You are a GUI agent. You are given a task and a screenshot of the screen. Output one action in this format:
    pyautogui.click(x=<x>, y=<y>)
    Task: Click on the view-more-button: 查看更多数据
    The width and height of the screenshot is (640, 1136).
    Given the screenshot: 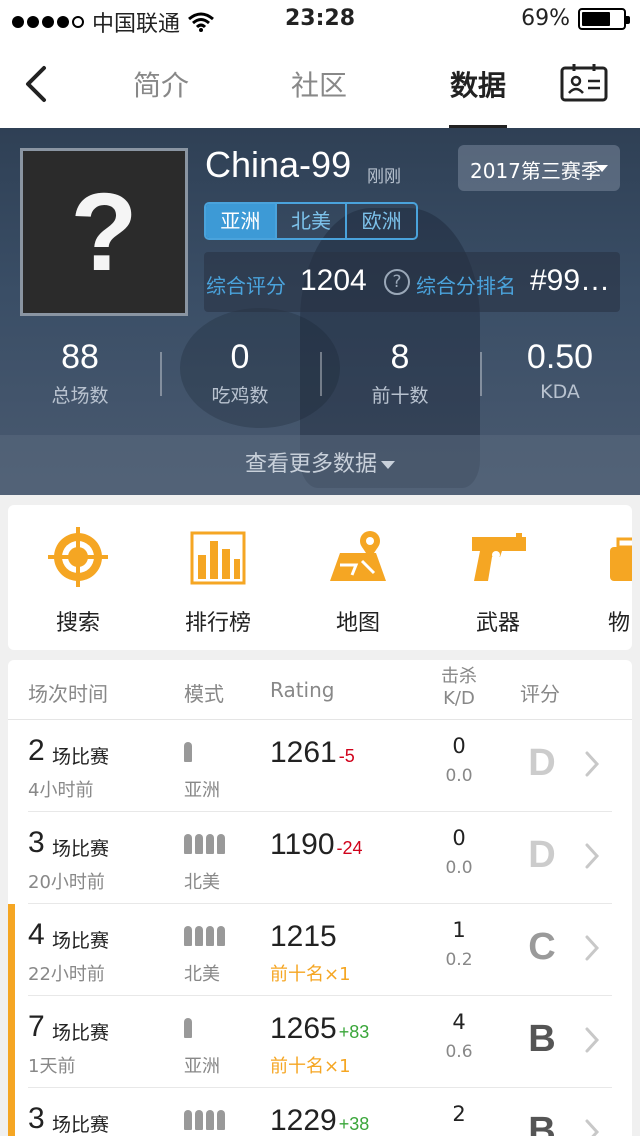 What is the action you would take?
    pyautogui.click(x=320, y=465)
    